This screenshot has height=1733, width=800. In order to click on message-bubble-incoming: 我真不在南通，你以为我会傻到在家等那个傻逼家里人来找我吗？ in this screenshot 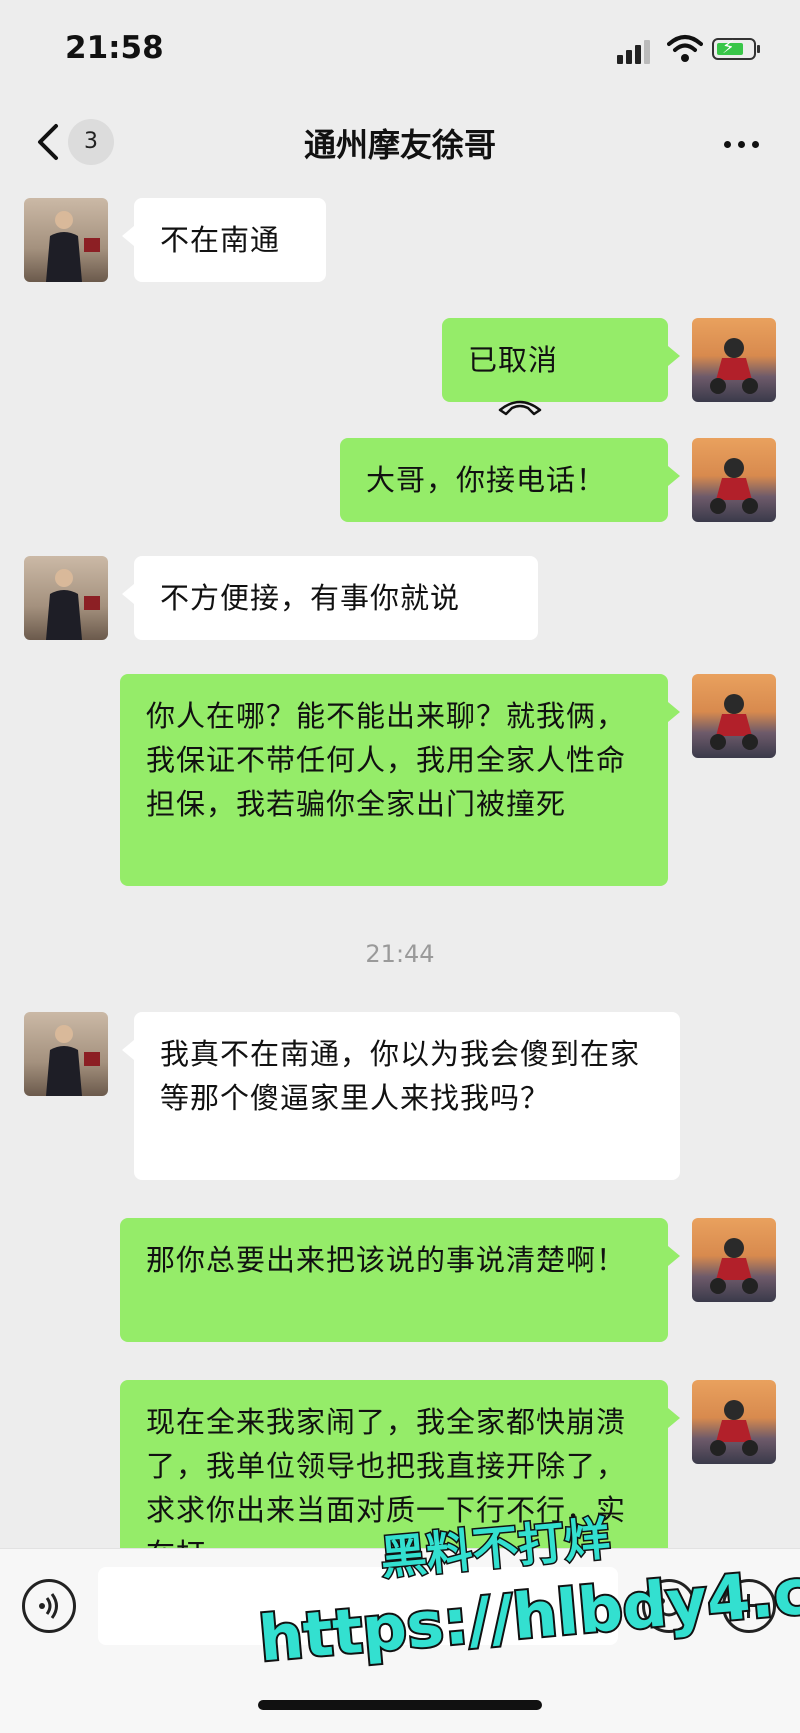, I will do `click(401, 1096)`.